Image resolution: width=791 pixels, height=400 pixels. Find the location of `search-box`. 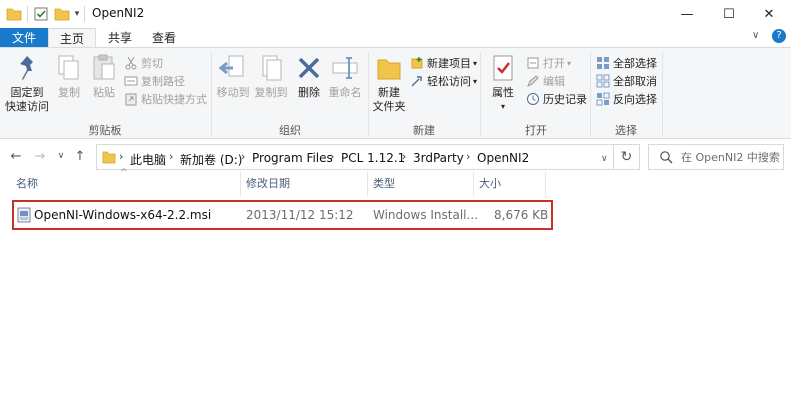

search-box is located at coordinates (716, 157).